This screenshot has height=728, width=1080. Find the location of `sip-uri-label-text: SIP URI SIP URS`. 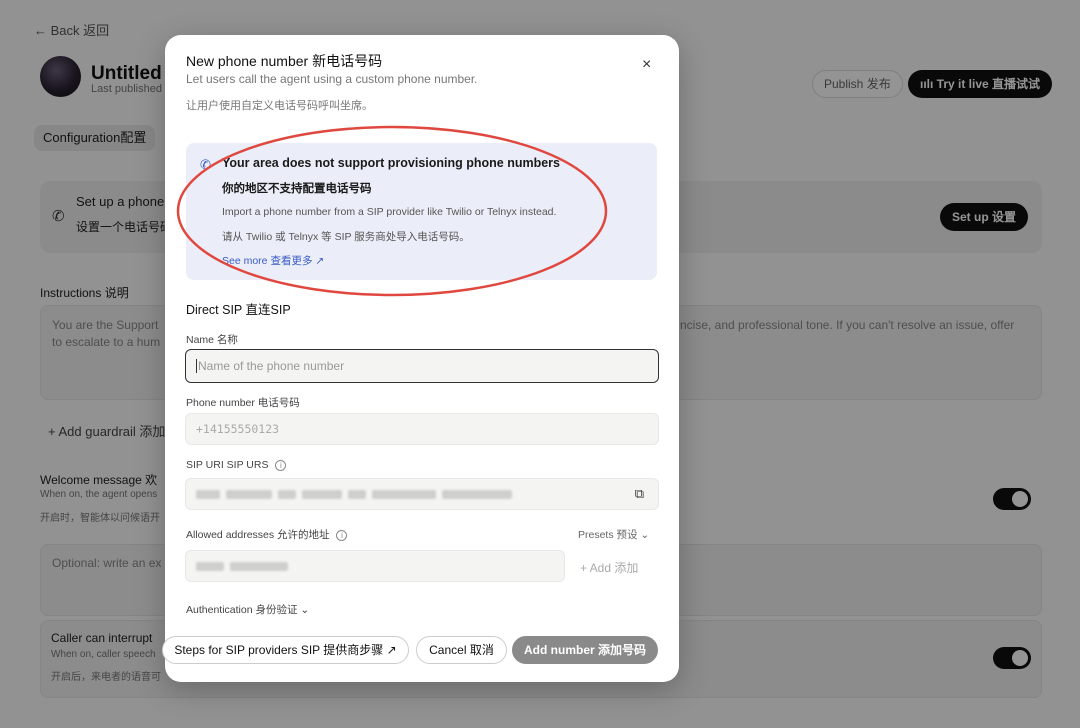

sip-uri-label-text: SIP URI SIP URS is located at coordinates (227, 465).